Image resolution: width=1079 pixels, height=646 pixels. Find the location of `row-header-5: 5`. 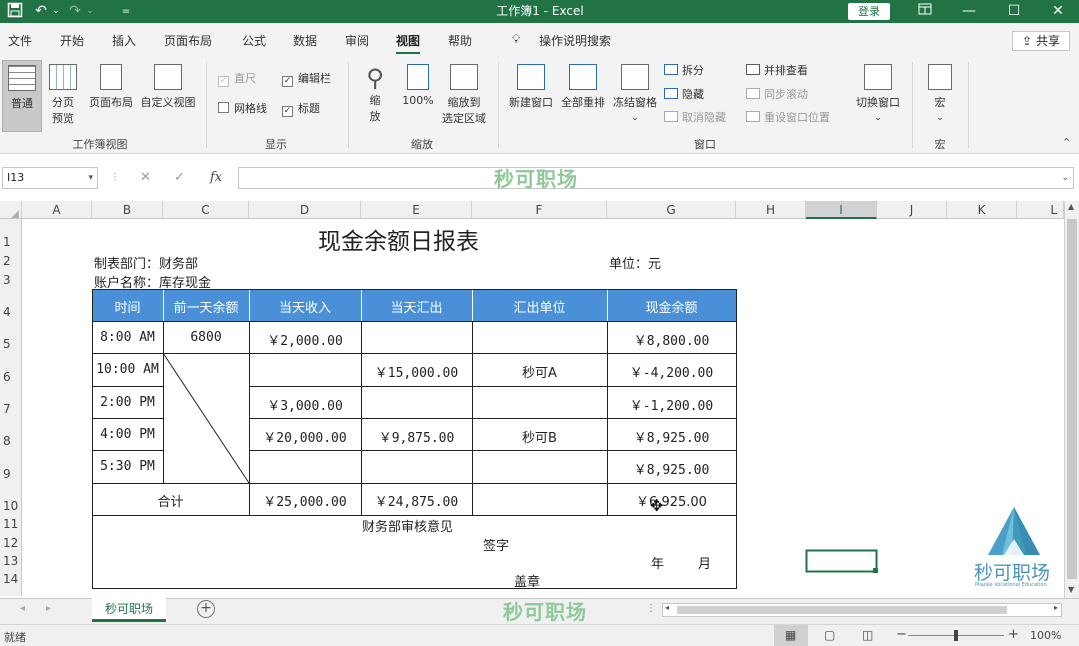

row-header-5: 5 is located at coordinates (11, 344).